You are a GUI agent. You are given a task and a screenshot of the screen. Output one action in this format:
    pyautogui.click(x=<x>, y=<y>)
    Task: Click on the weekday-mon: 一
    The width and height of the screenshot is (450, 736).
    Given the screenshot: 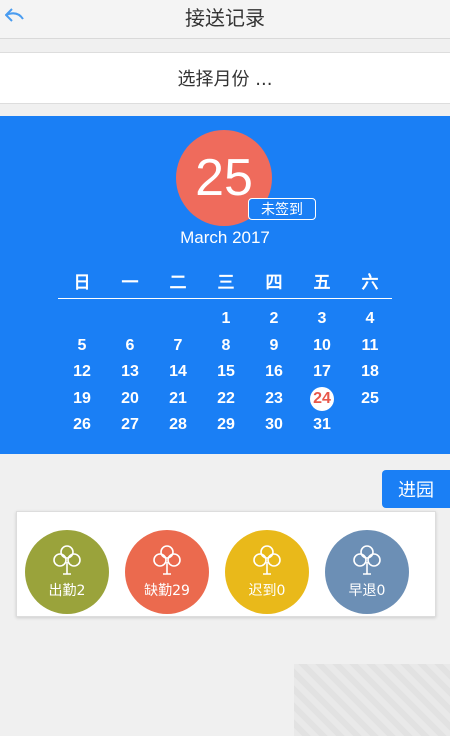 What is the action you would take?
    pyautogui.click(x=130, y=283)
    